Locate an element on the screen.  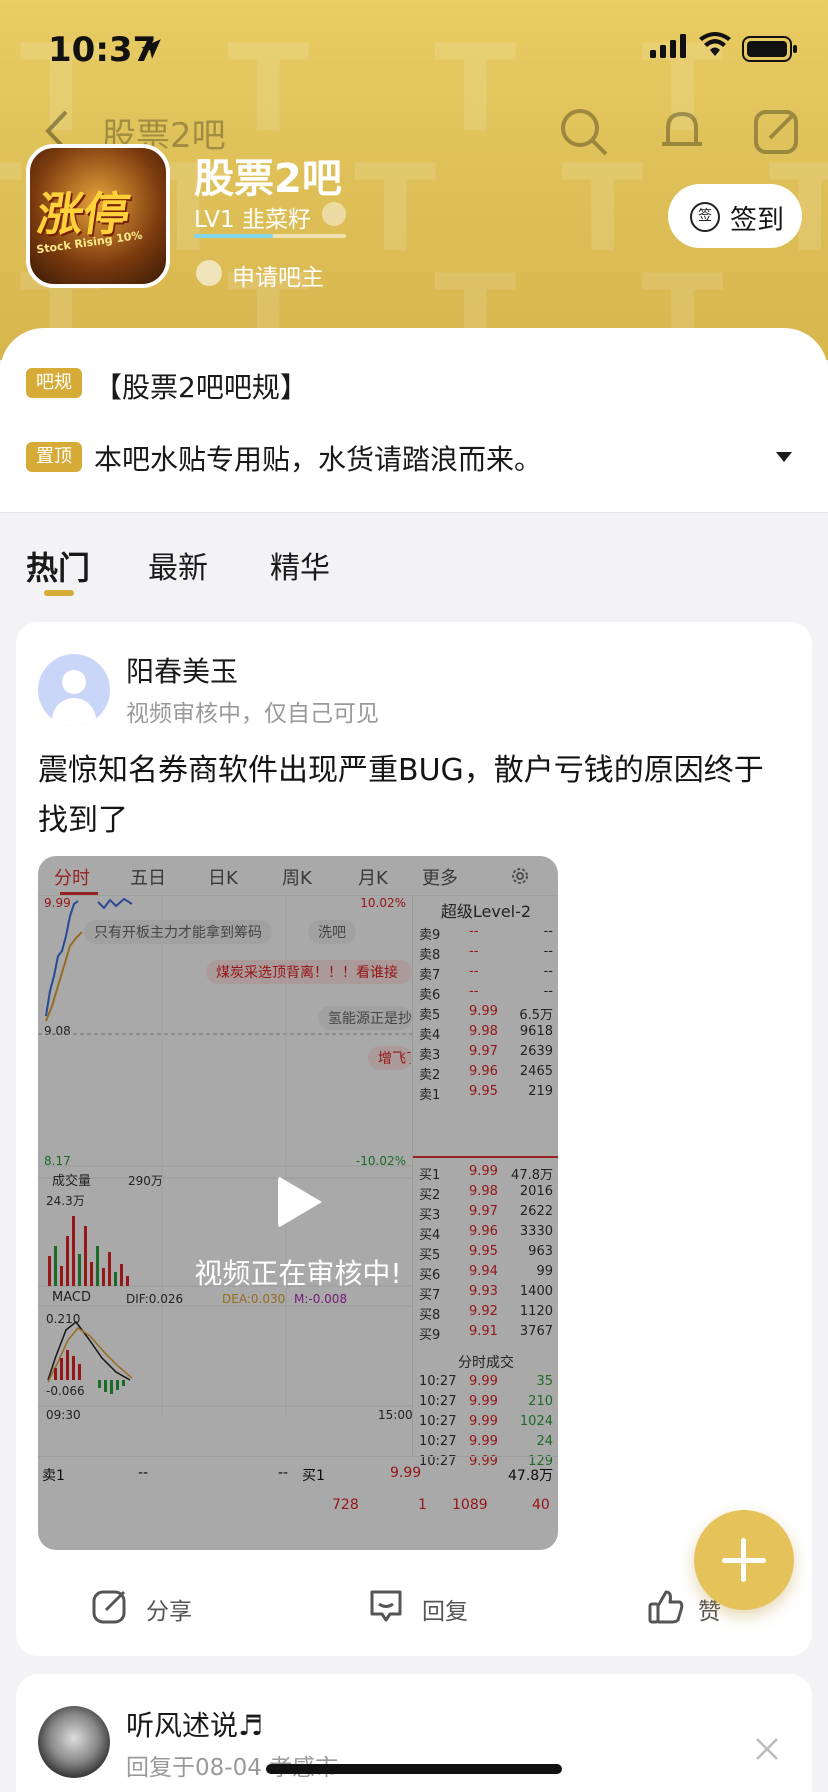
forum-name: 股票2吧 is located at coordinates (268, 179).